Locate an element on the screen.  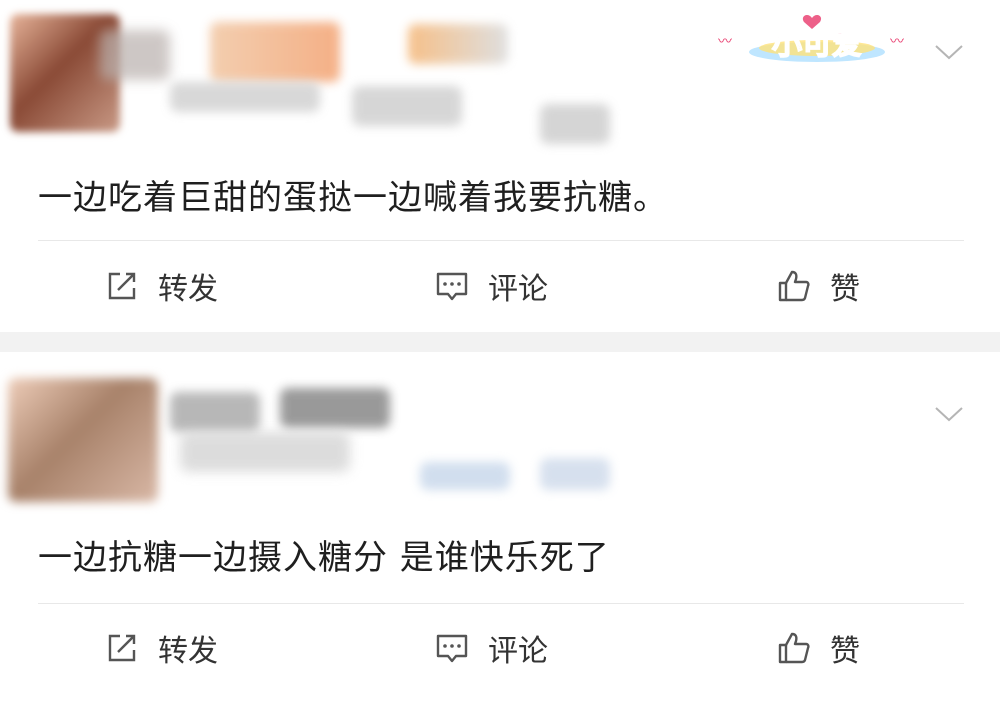
avatar is located at coordinates (83, 440).